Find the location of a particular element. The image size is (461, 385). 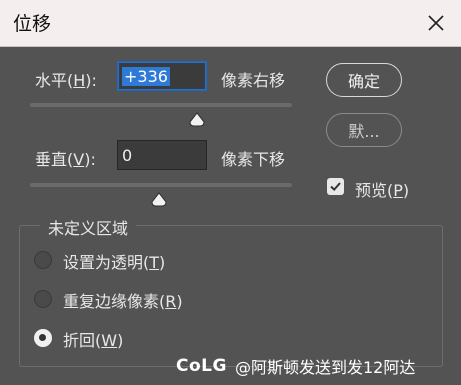

close-icon is located at coordinates (436, 23).